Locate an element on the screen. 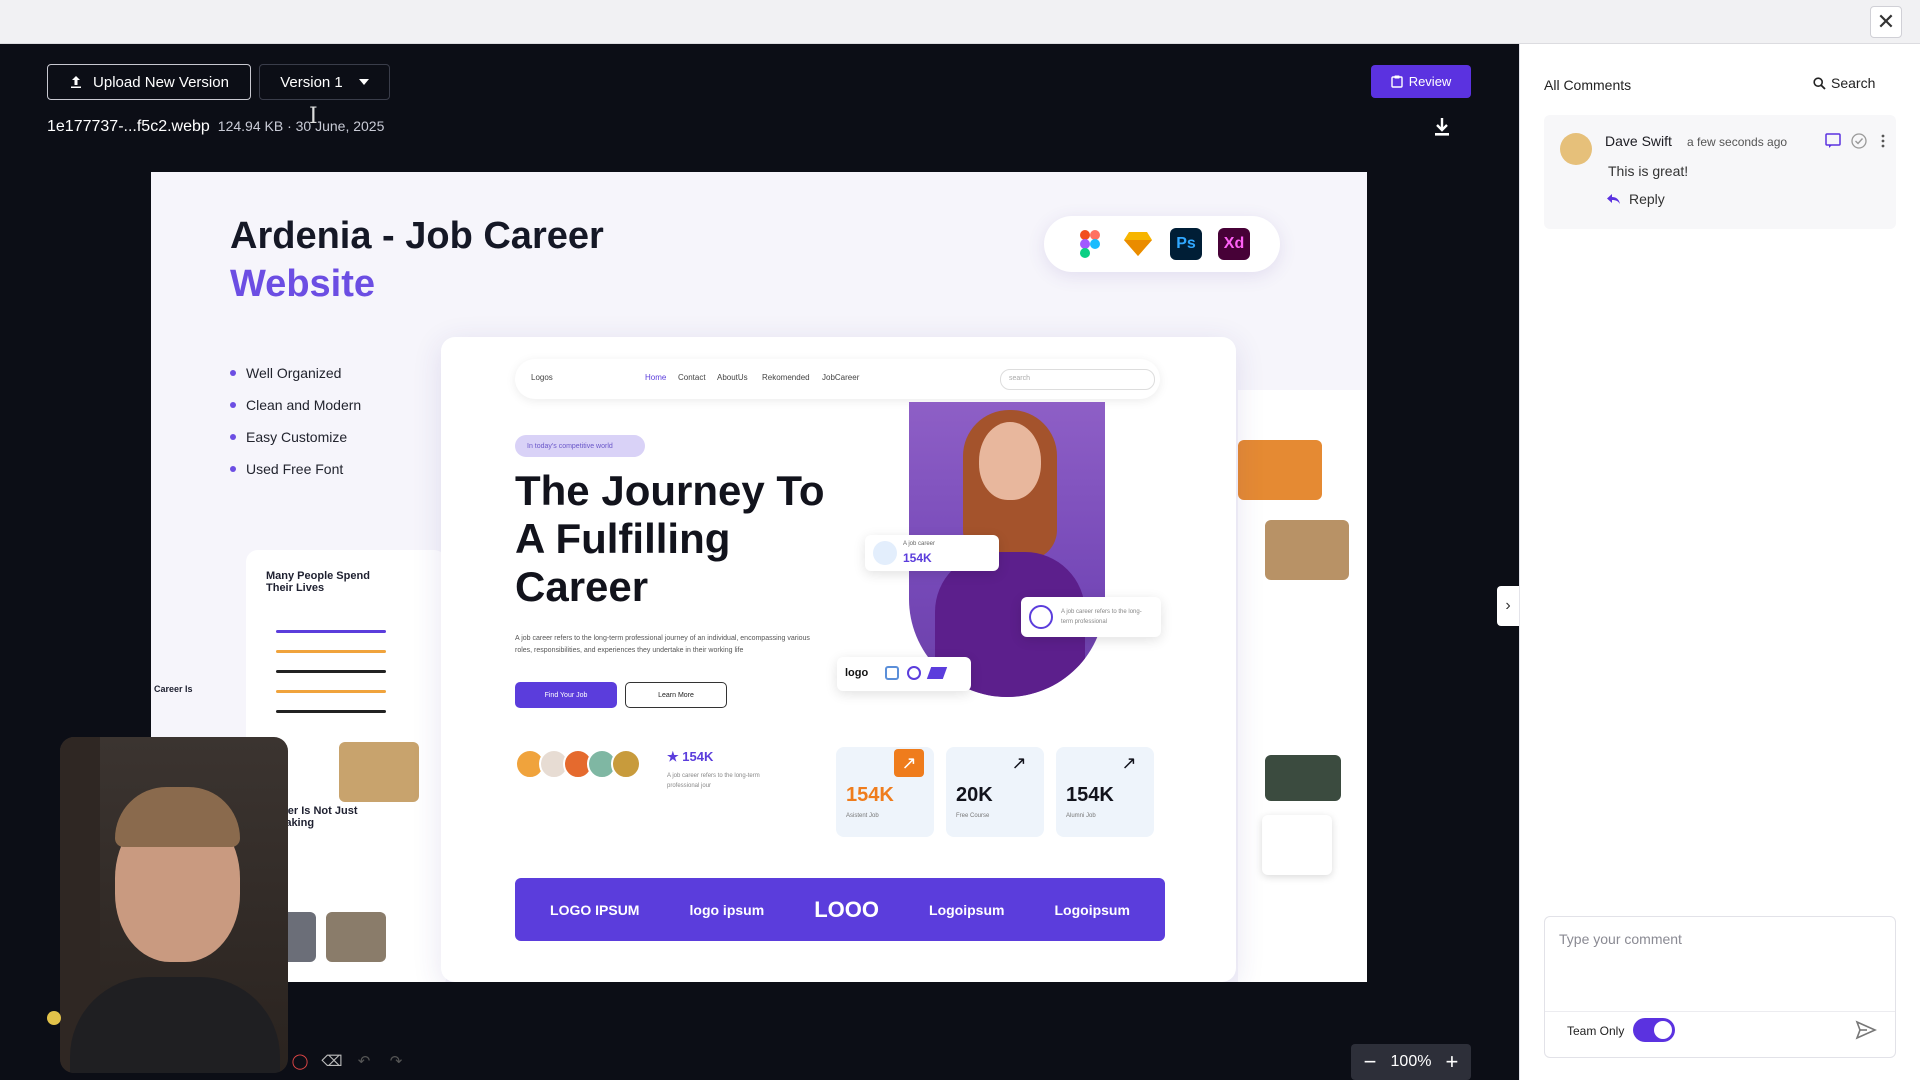  openai-icon is located at coordinates (885, 553).